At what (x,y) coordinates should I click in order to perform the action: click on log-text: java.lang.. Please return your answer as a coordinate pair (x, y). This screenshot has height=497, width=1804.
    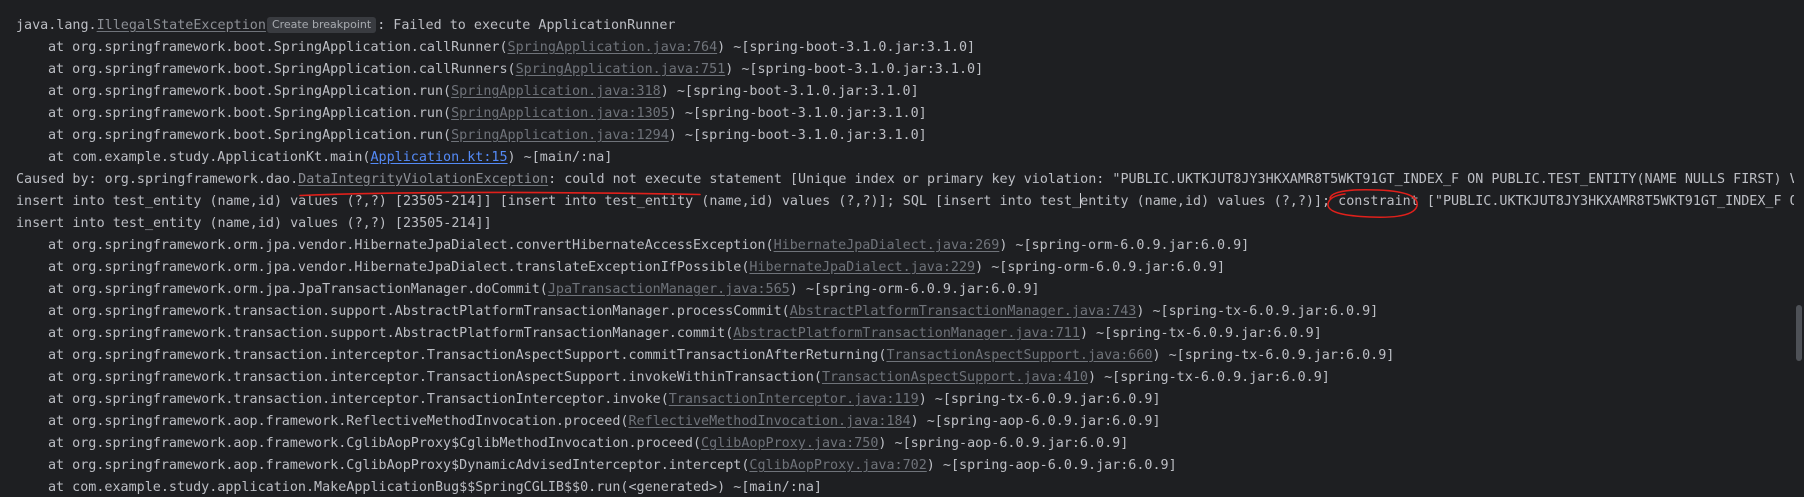
    Looking at the image, I should click on (56, 25).